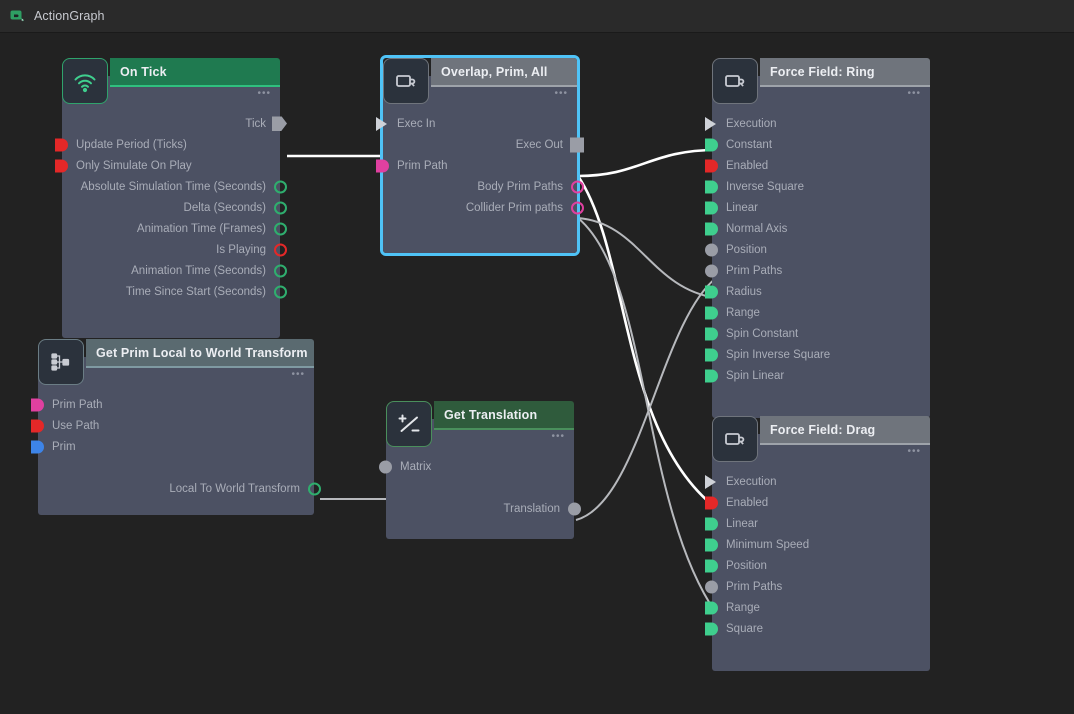  I want to click on port-row: Body Prim Paths, so click(483, 186).